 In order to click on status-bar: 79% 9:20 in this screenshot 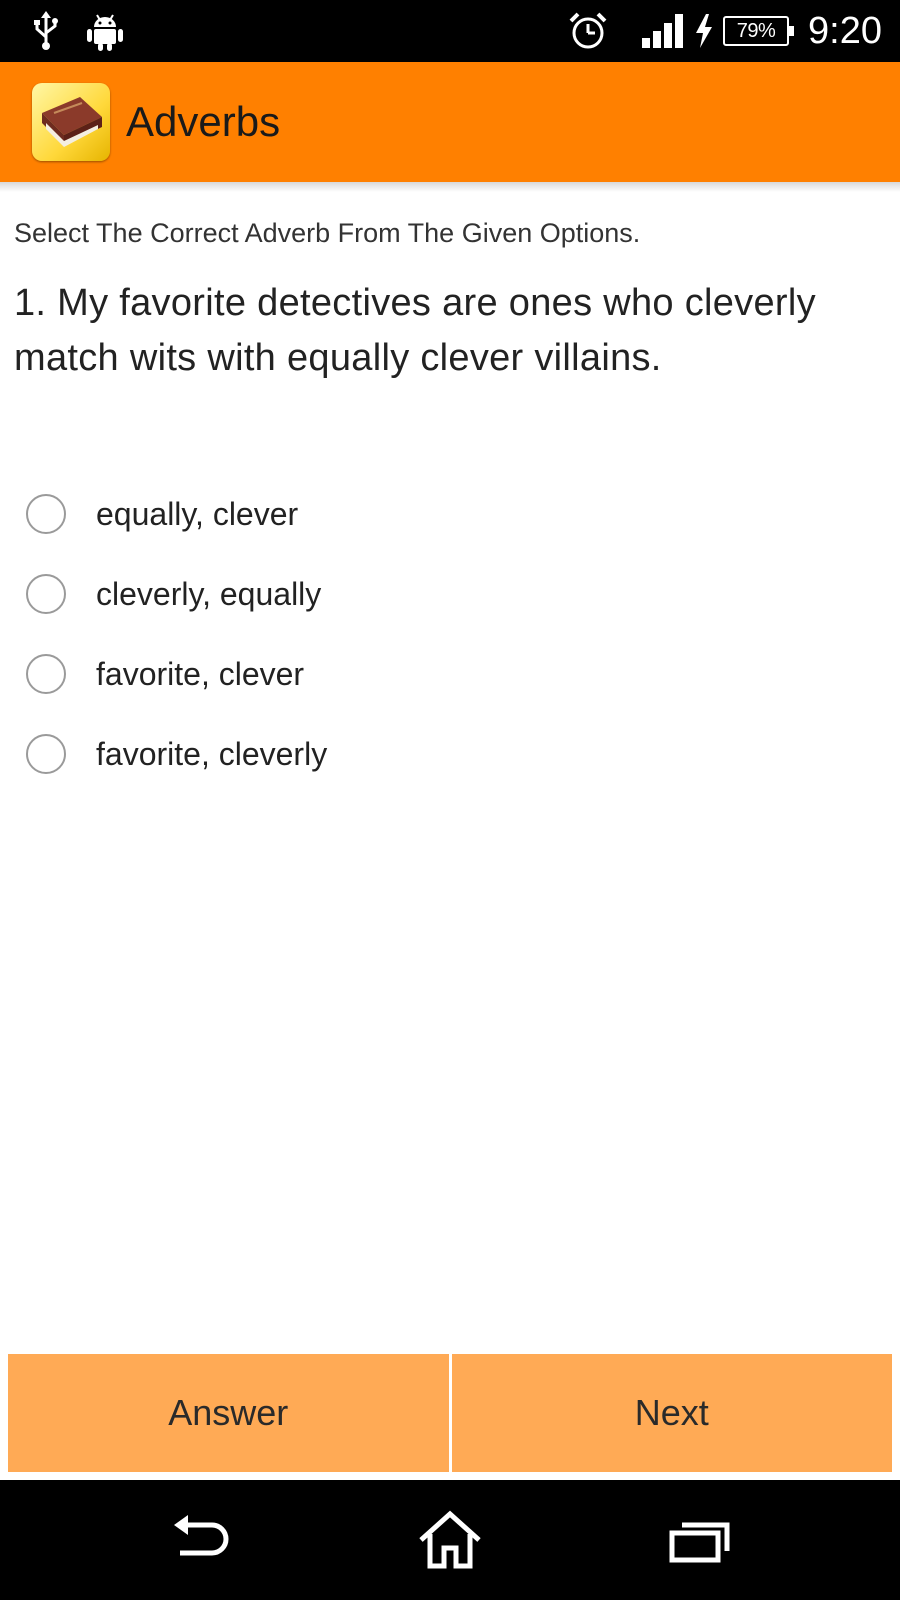, I will do `click(450, 31)`.